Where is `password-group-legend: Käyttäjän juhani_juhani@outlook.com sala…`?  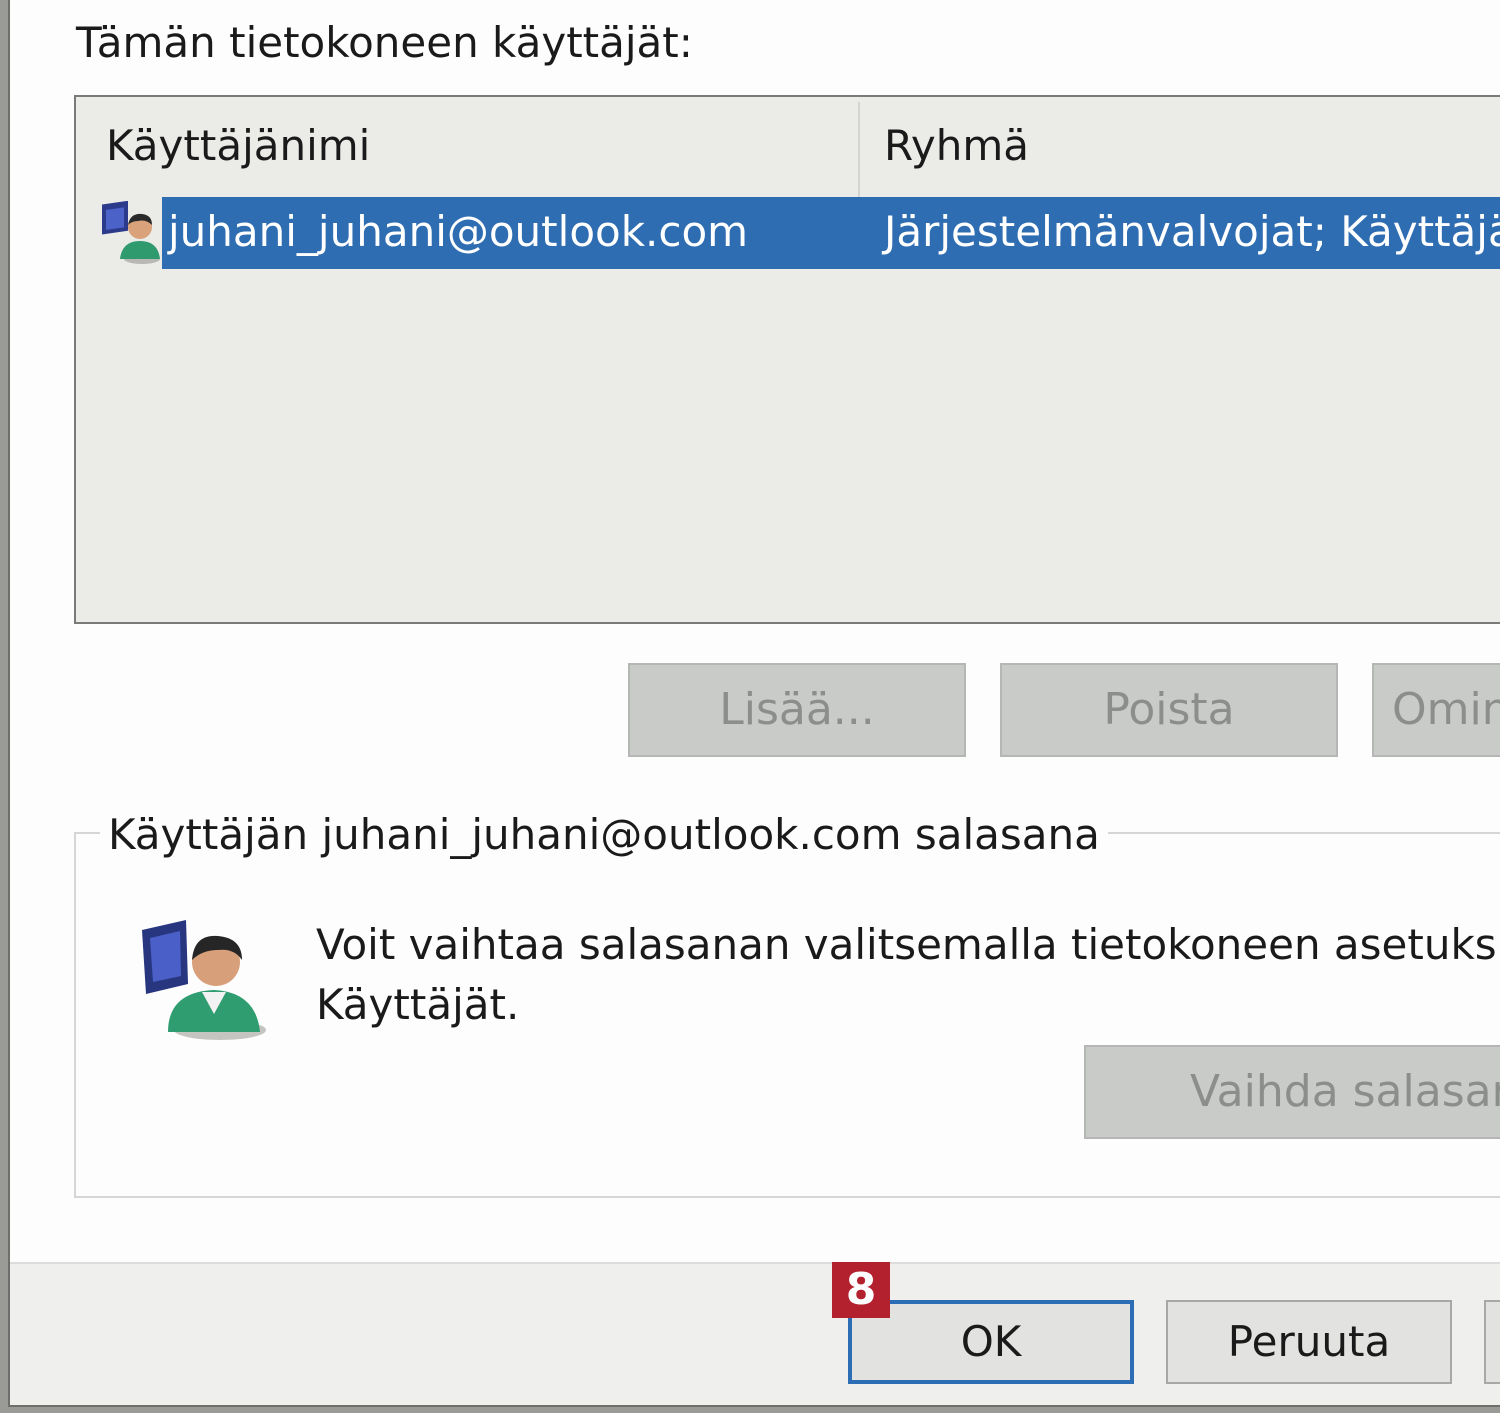 password-group-legend: Käyttäjän juhani_juhani@outlook.com sala… is located at coordinates (604, 834).